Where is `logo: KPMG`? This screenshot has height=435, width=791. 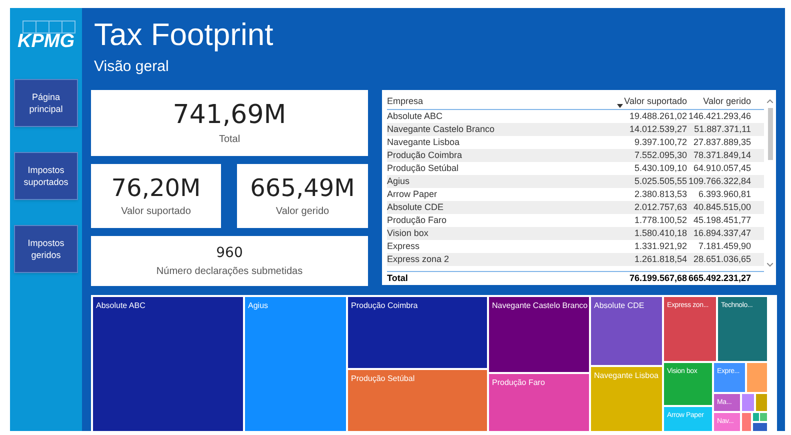 logo: KPMG is located at coordinates (46, 41).